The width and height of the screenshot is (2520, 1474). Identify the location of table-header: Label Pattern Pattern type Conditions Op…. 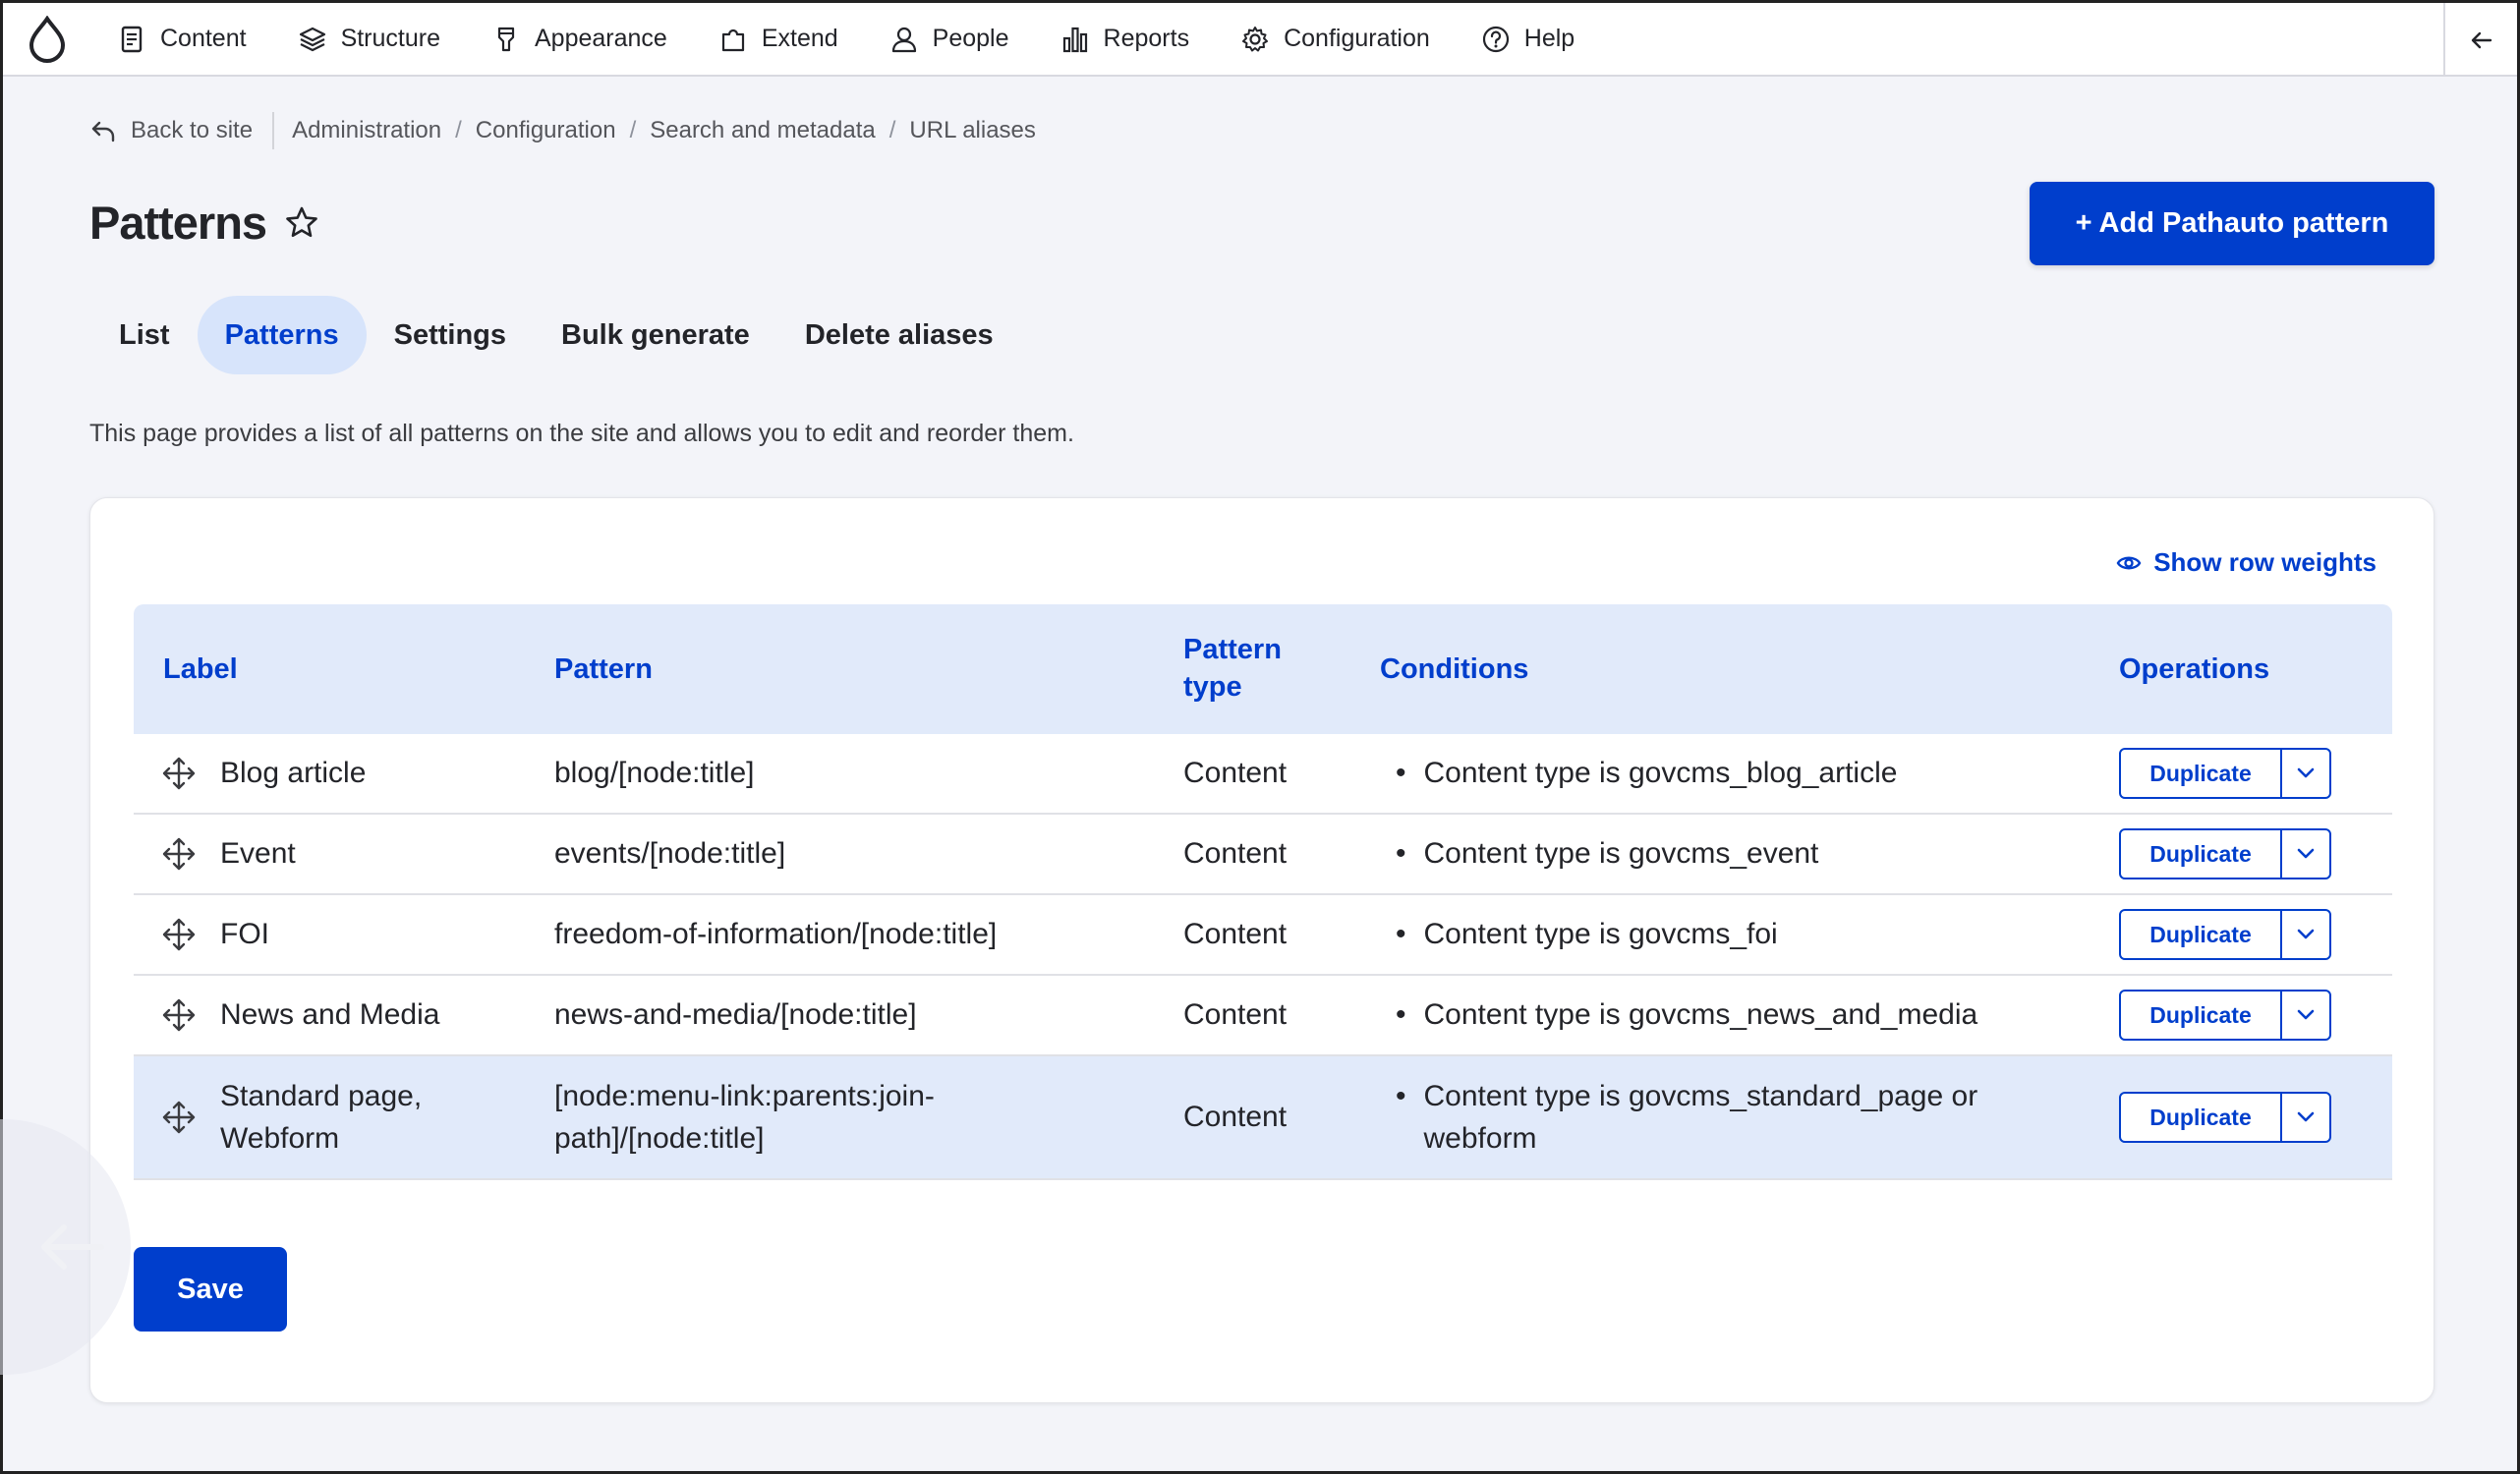
(1263, 669).